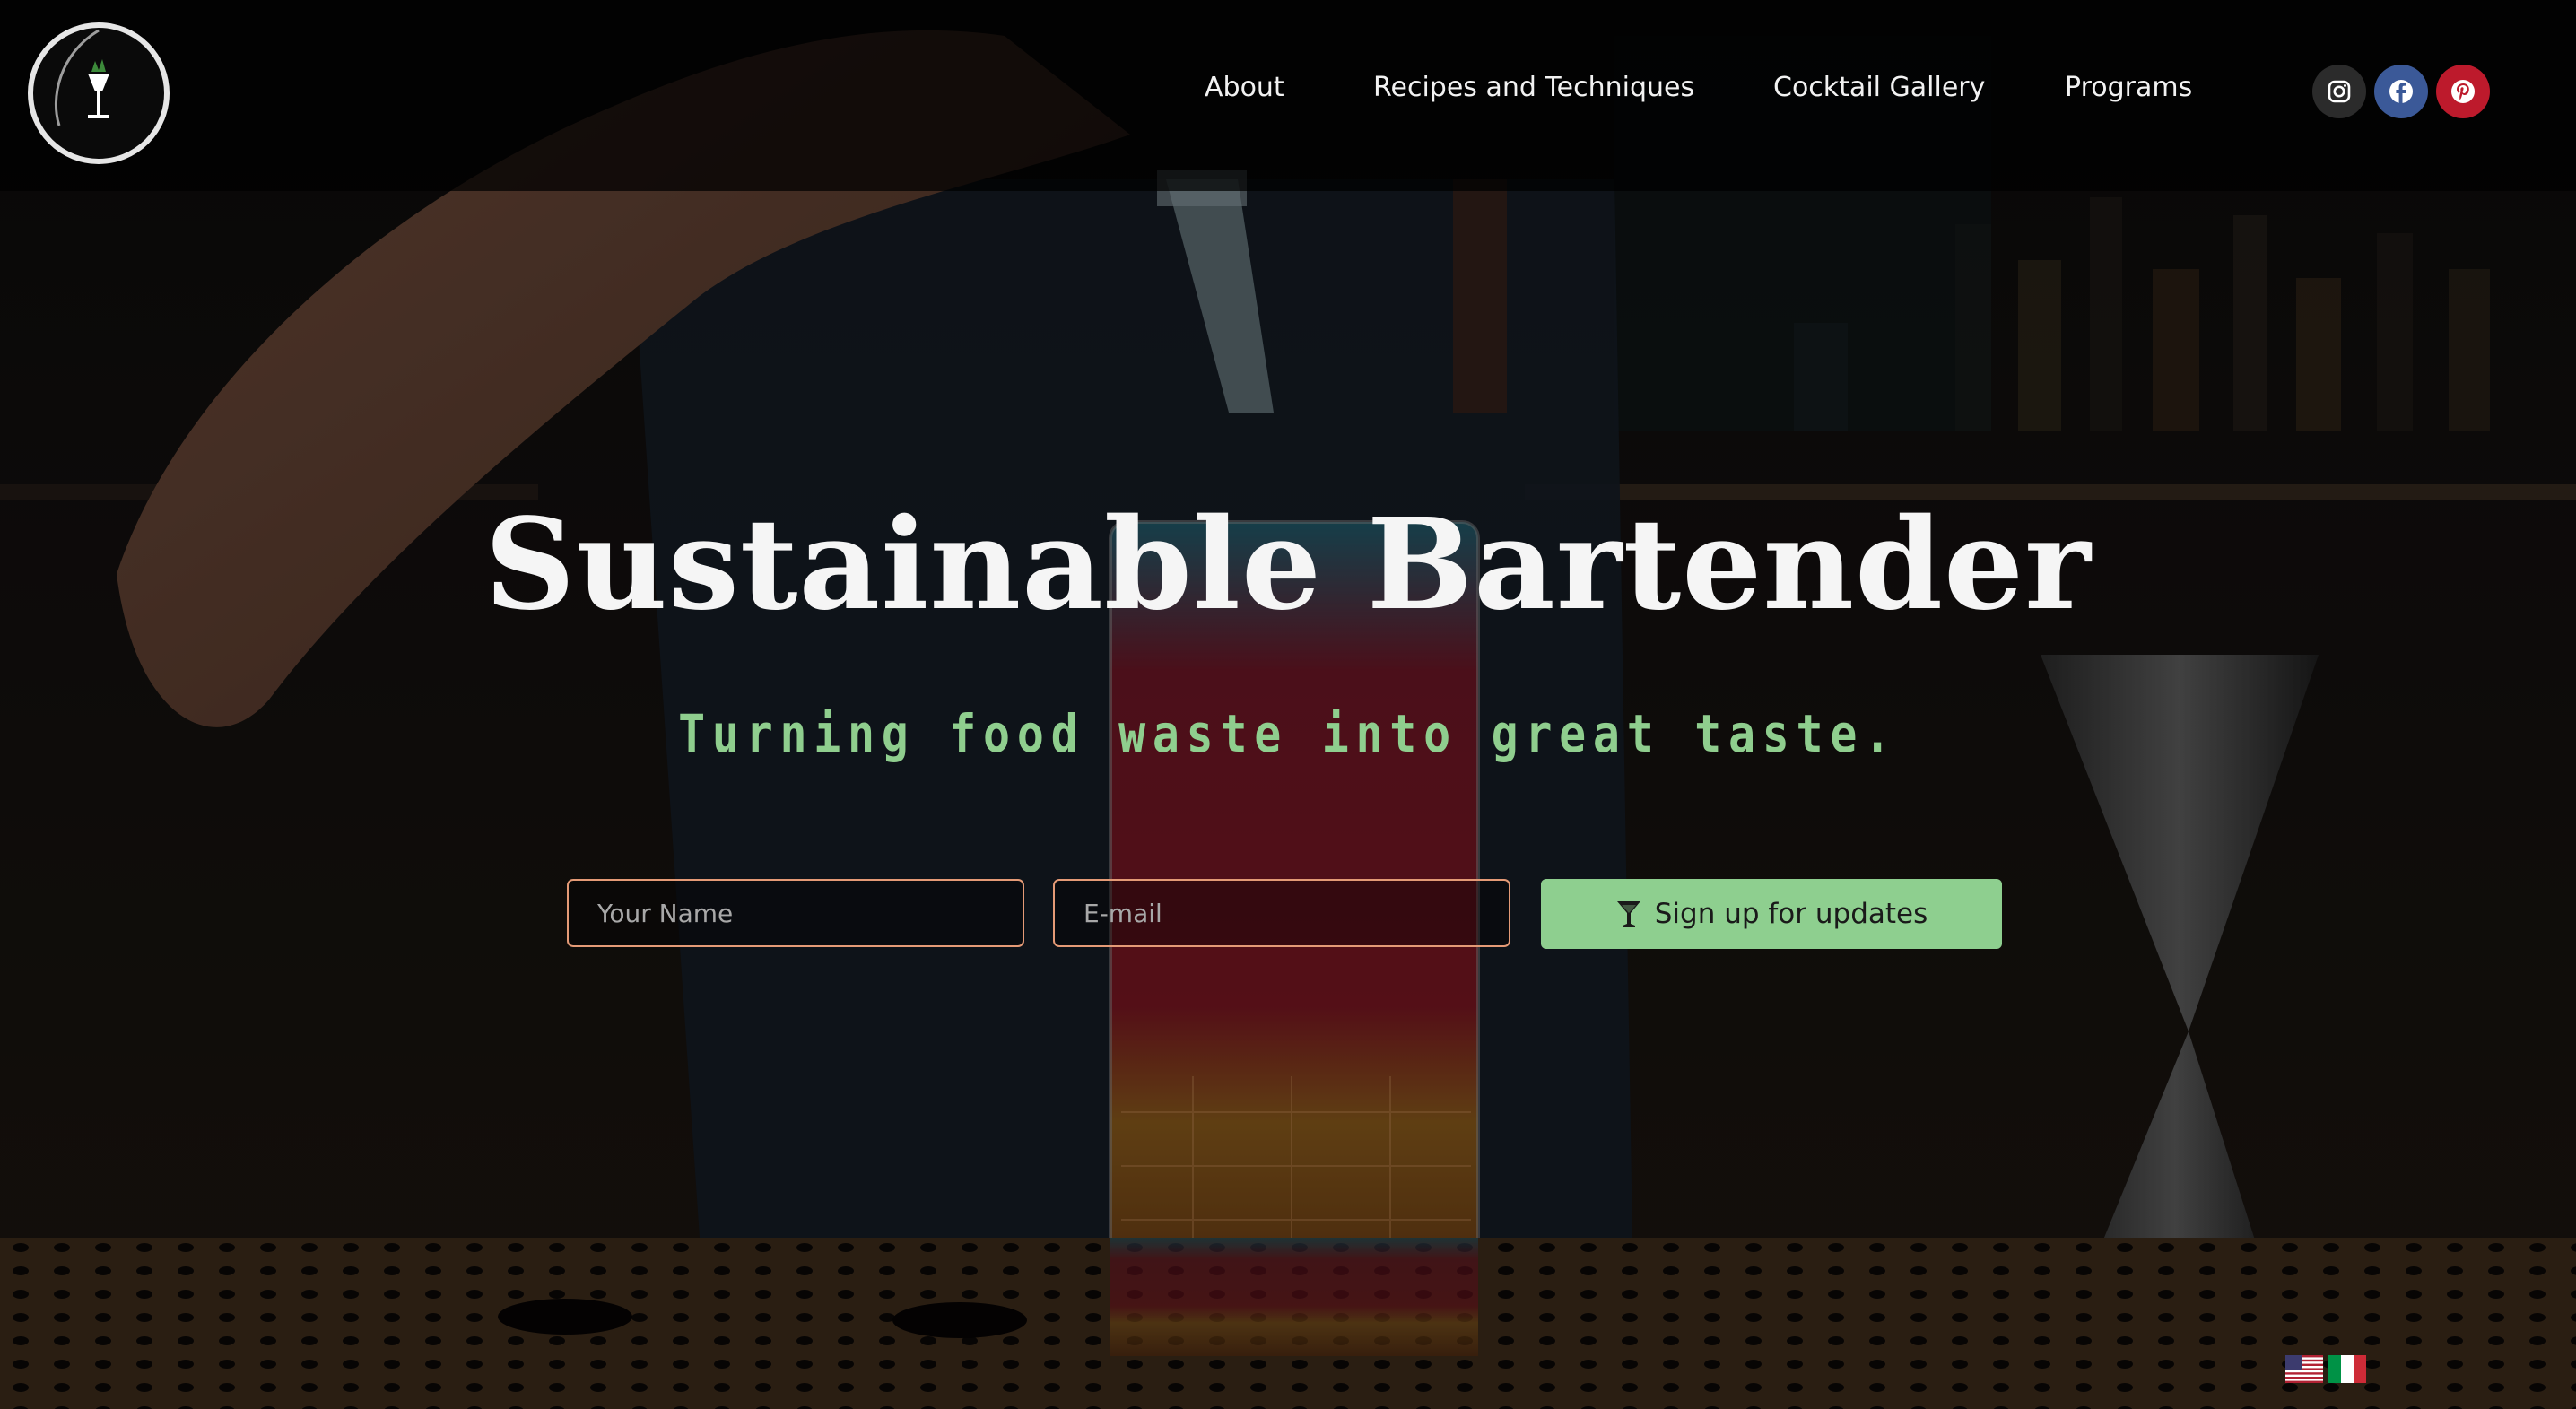 This screenshot has height=1409, width=2576. What do you see at coordinates (1281, 913) in the screenshot?
I see `email-input` at bounding box center [1281, 913].